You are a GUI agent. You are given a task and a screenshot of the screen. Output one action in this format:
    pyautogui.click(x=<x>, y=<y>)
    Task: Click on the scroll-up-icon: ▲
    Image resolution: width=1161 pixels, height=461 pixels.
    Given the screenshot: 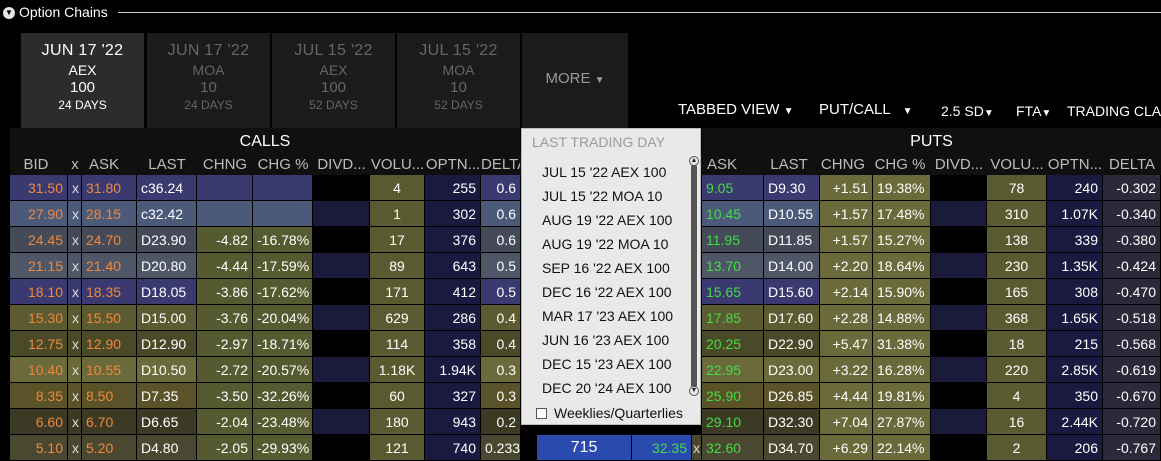 What is the action you would take?
    pyautogui.click(x=694, y=161)
    